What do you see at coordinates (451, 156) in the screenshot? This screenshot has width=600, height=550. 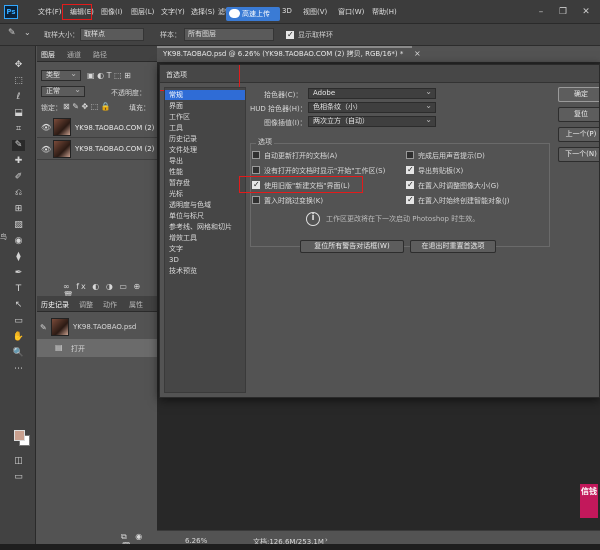 I see `option-label: 完成后用声音提示(D)` at bounding box center [451, 156].